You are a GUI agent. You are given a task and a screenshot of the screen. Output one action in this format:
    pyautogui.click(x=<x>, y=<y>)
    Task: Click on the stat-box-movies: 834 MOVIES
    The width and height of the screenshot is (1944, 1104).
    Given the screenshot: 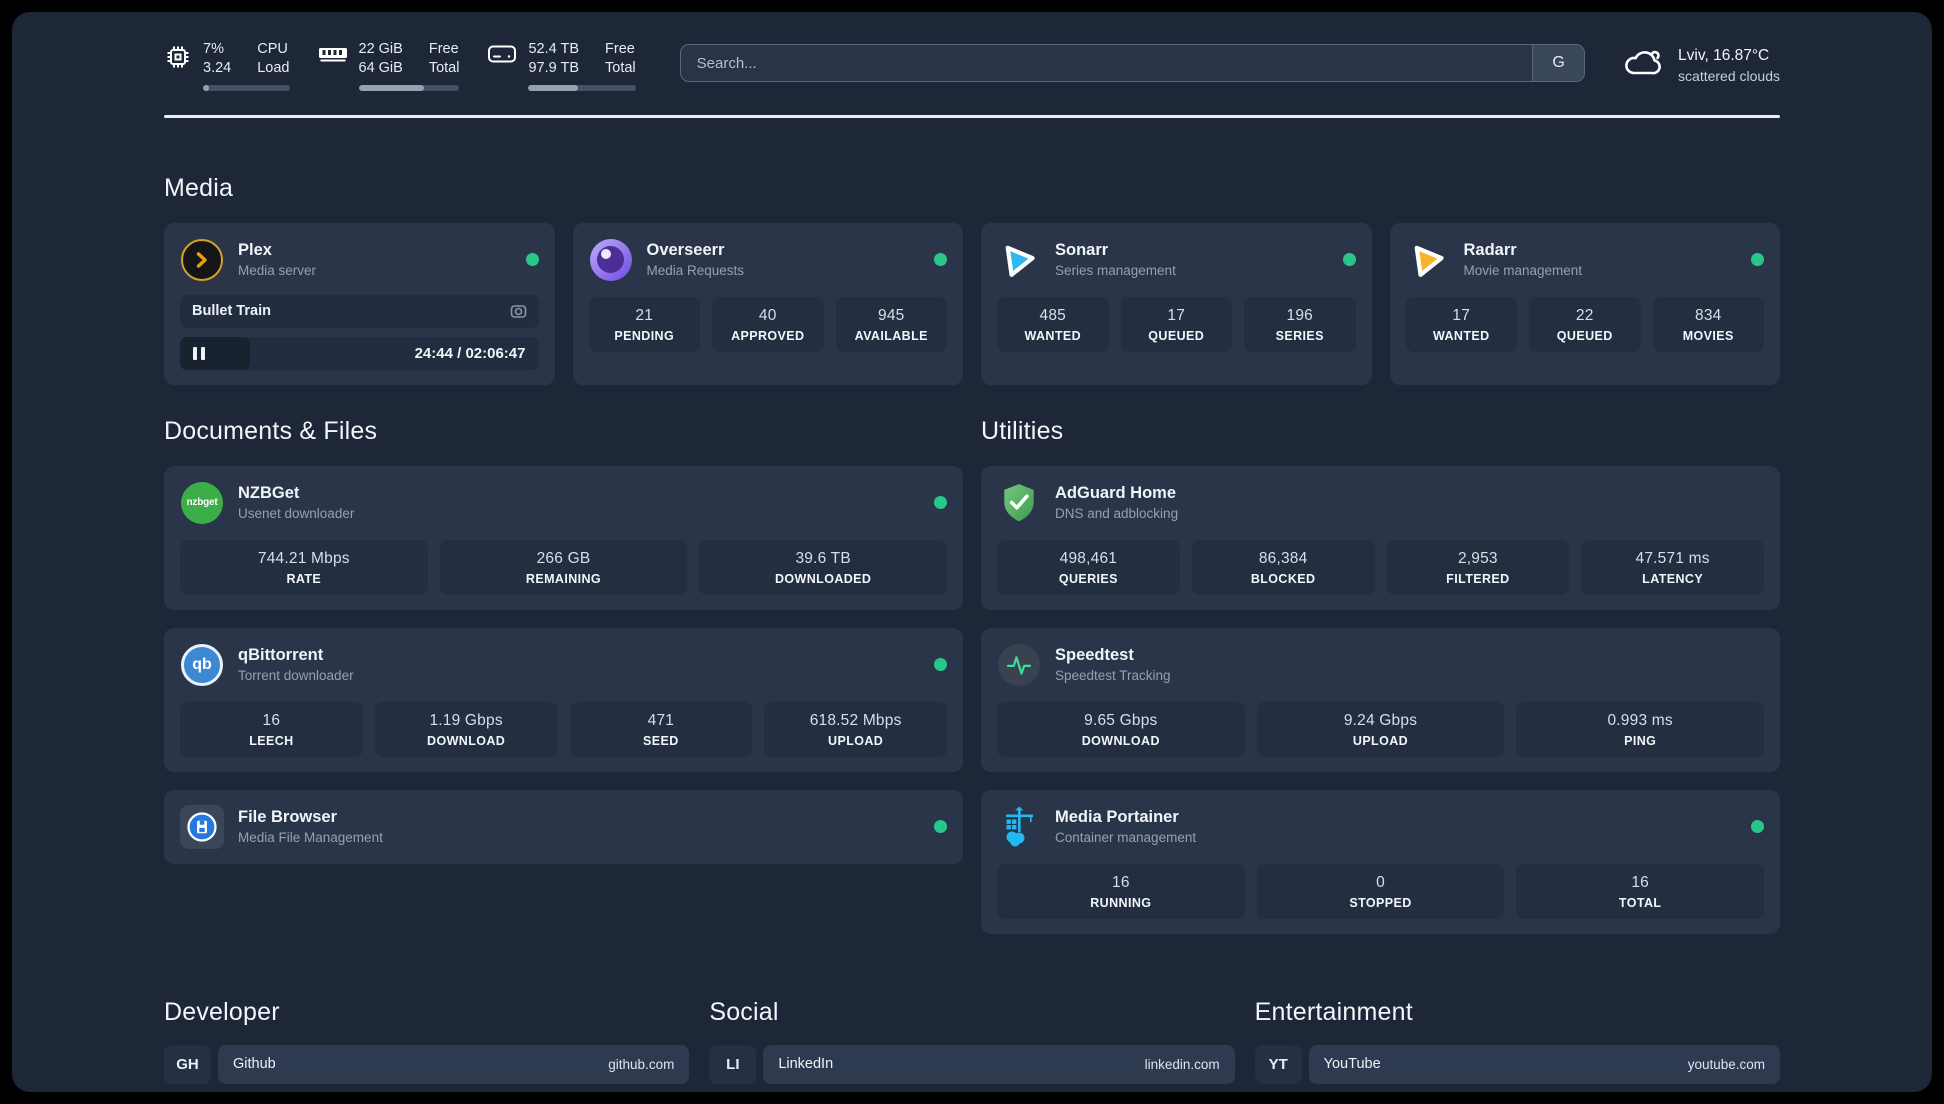 What is the action you would take?
    pyautogui.click(x=1708, y=324)
    